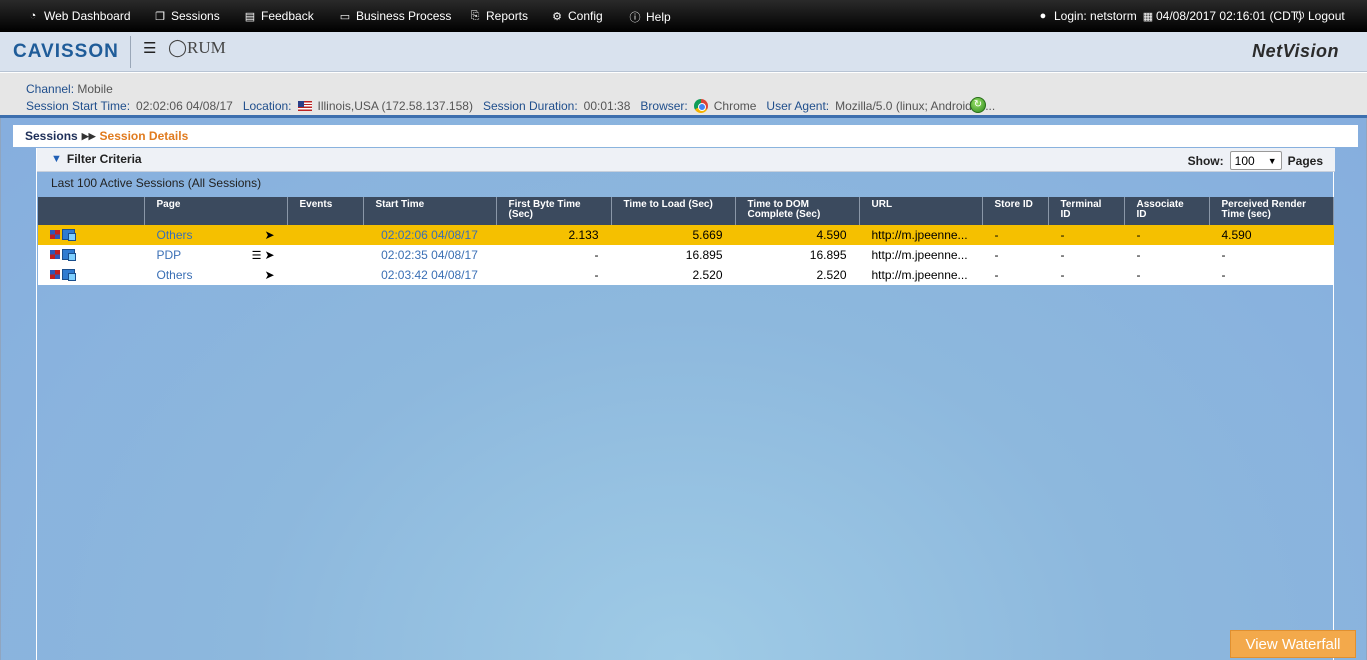  Describe the element at coordinates (96, 159) in the screenshot. I see `filter-criteria-toggle: ▼ Filter Criteria` at that location.